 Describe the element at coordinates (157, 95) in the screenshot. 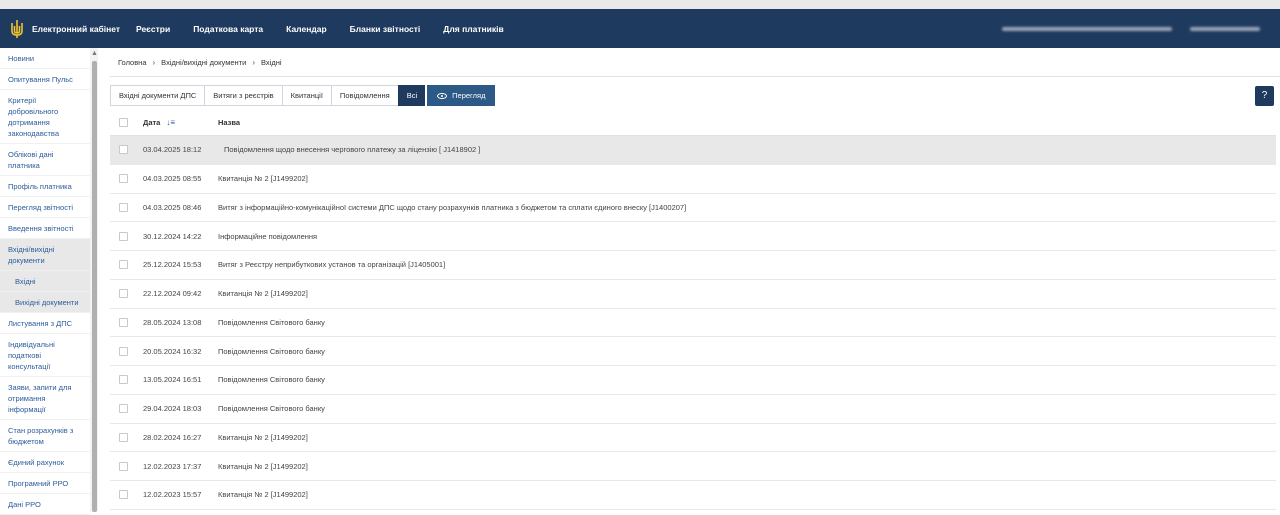

I see `tab-dps-documents: Вхідні документи ДПС` at that location.